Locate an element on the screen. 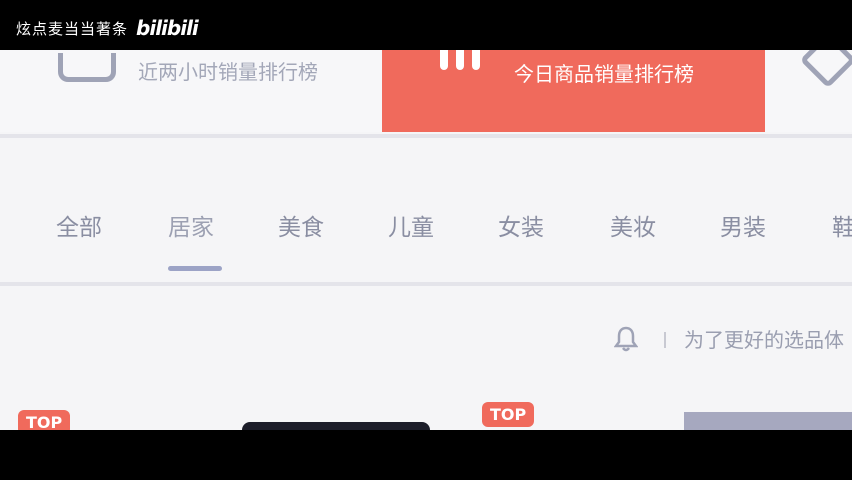 This screenshot has height=480, width=852. tag-icon is located at coordinates (825, 69).